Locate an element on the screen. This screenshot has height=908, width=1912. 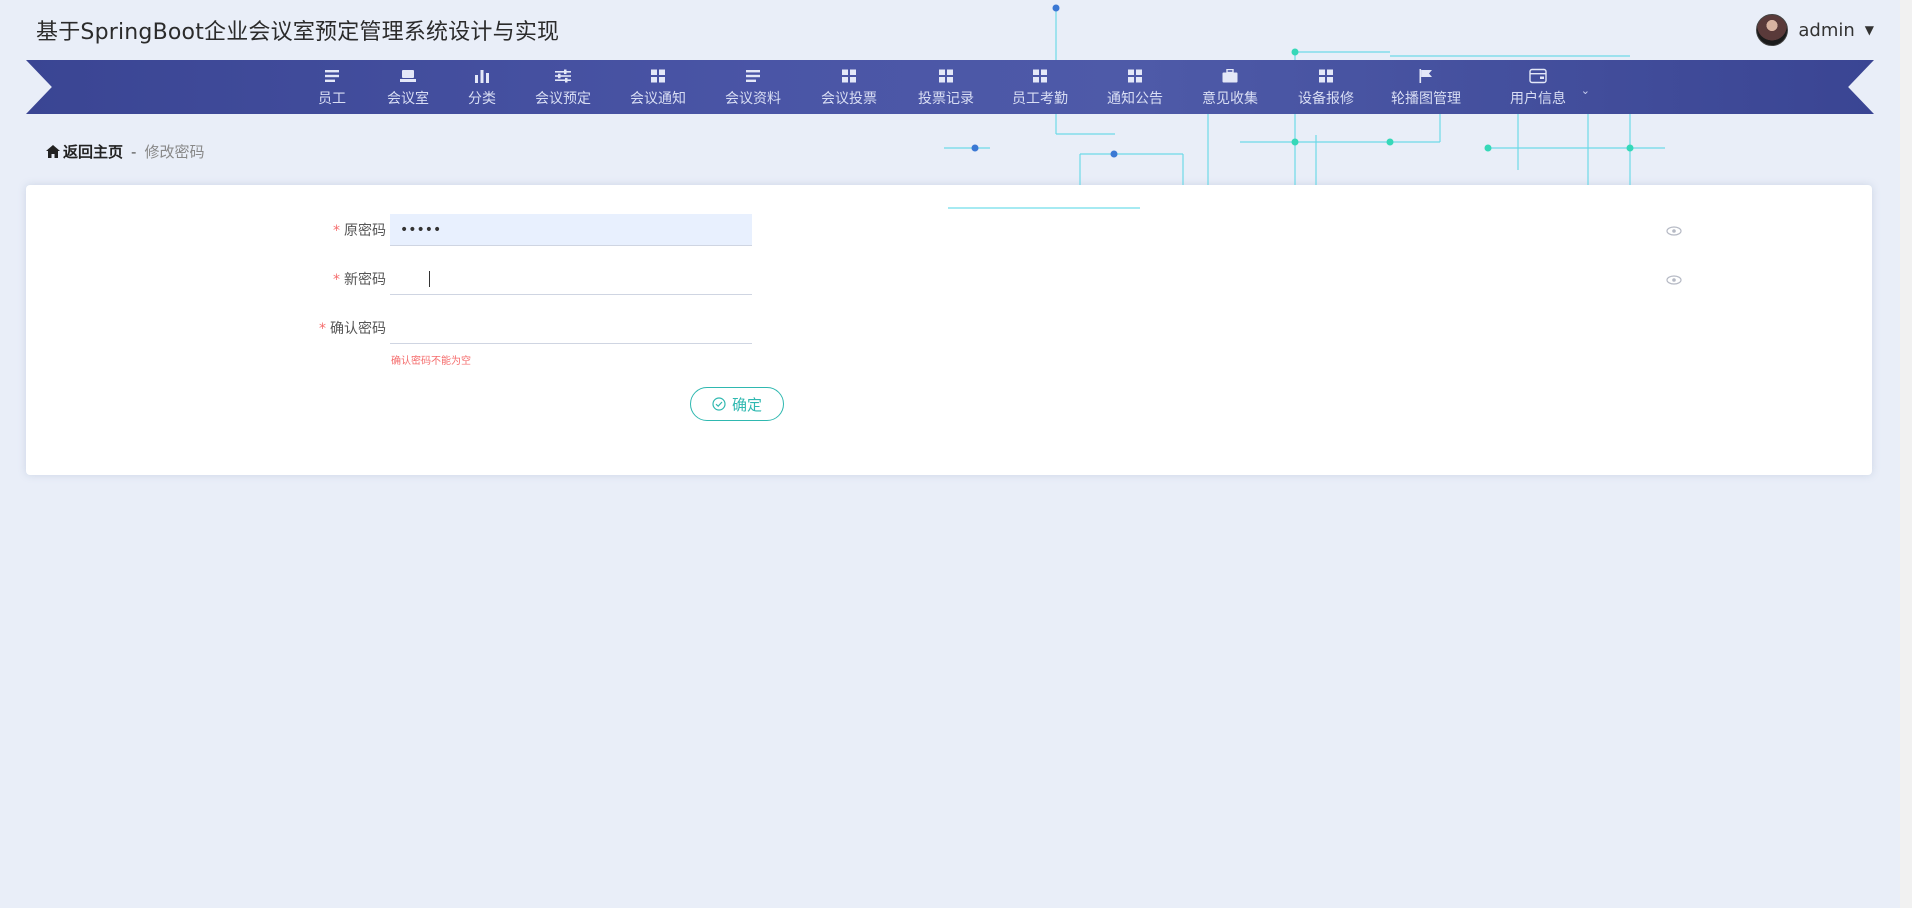
nav-item-label: 用户信息 is located at coordinates (1538, 98).